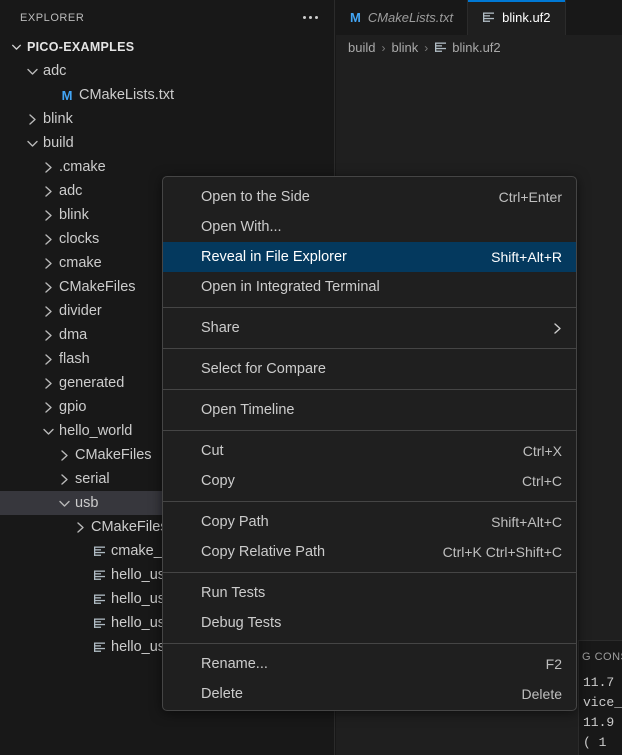 The width and height of the screenshot is (622, 755). I want to click on menu-item: Reveal in File Explorer Shift+Alt+R, so click(369, 257).